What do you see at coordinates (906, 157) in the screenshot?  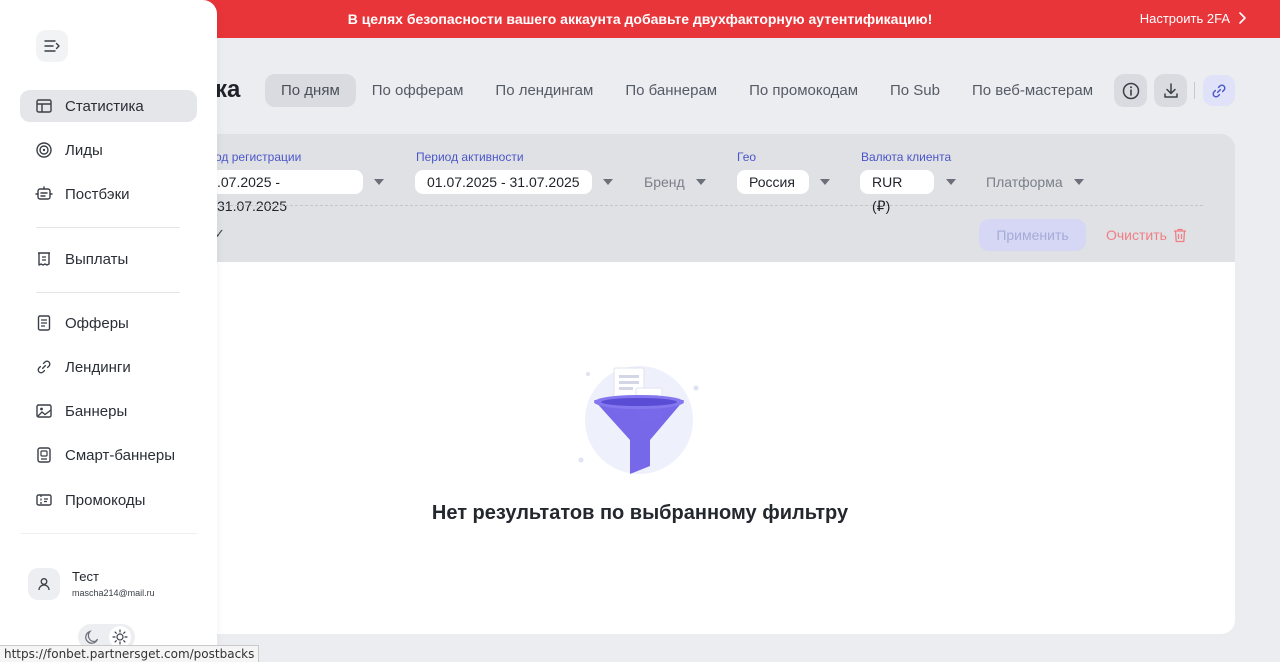 I see `currency-label: Валюта клиента` at bounding box center [906, 157].